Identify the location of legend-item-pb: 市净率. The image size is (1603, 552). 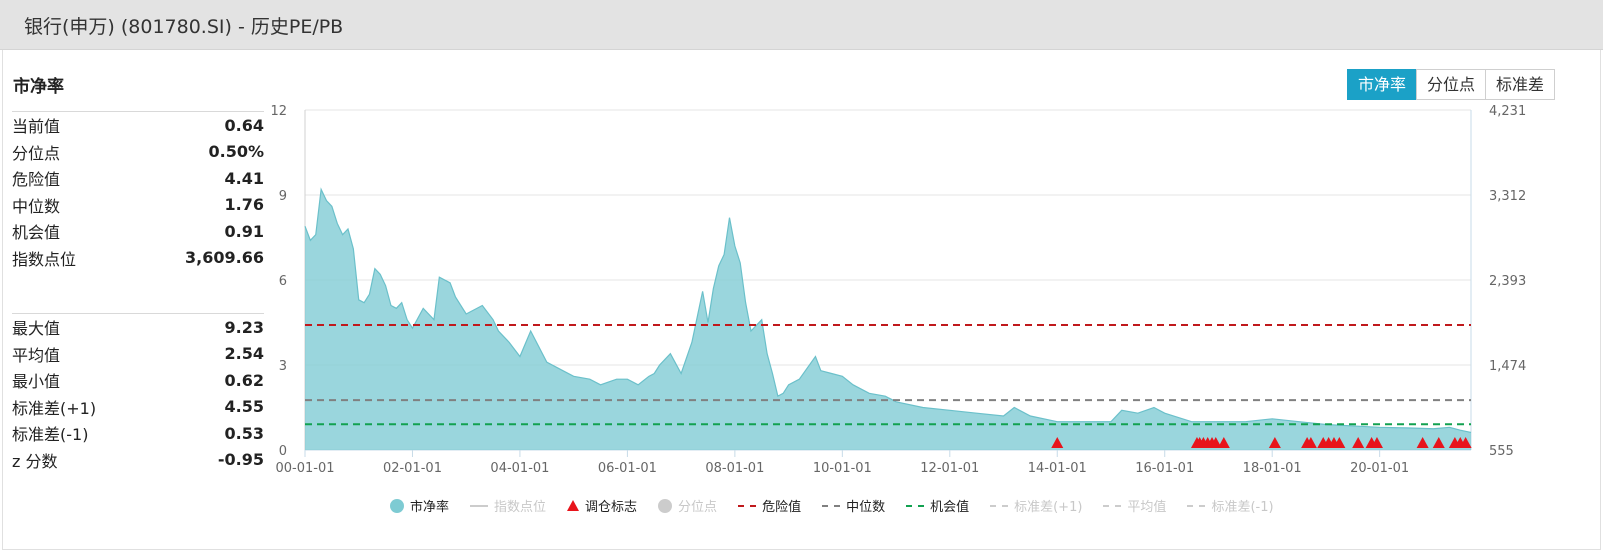
(419, 505).